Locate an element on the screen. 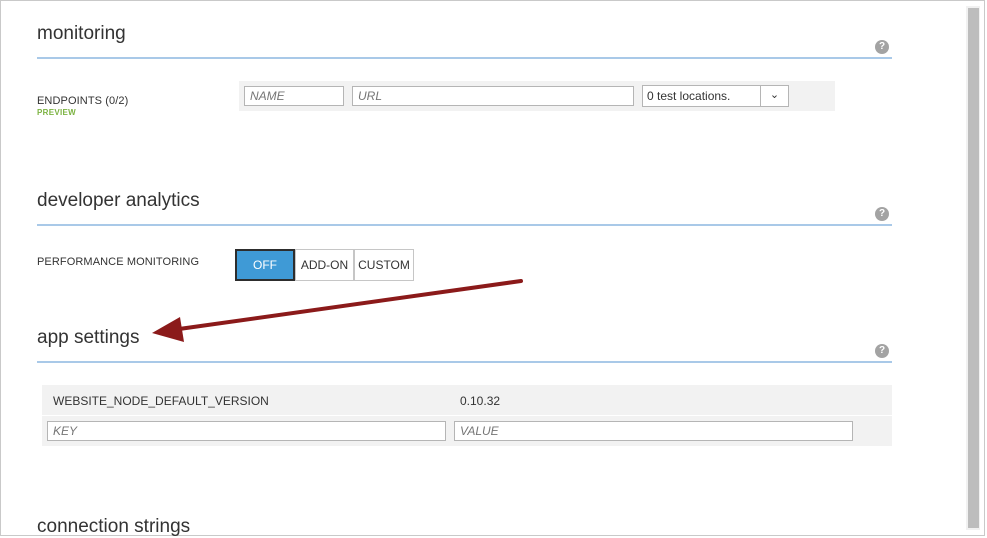  arrow-annotation-icon is located at coordinates (337, 310).